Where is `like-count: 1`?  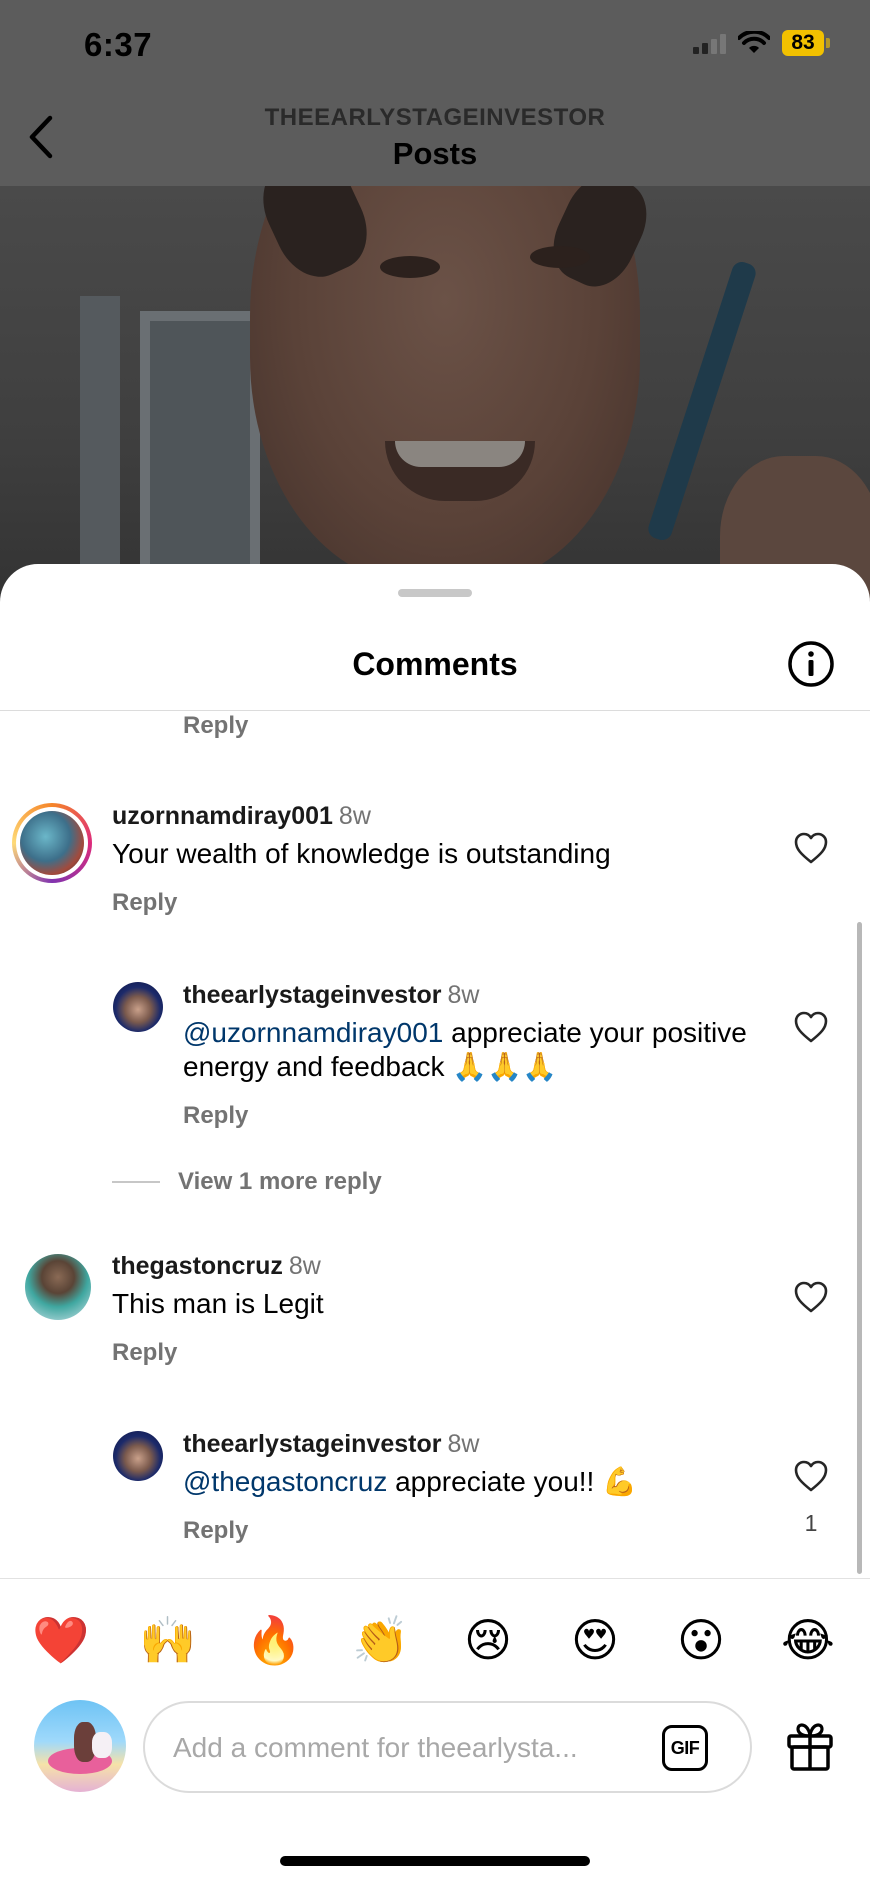 like-count: 1 is located at coordinates (811, 1523).